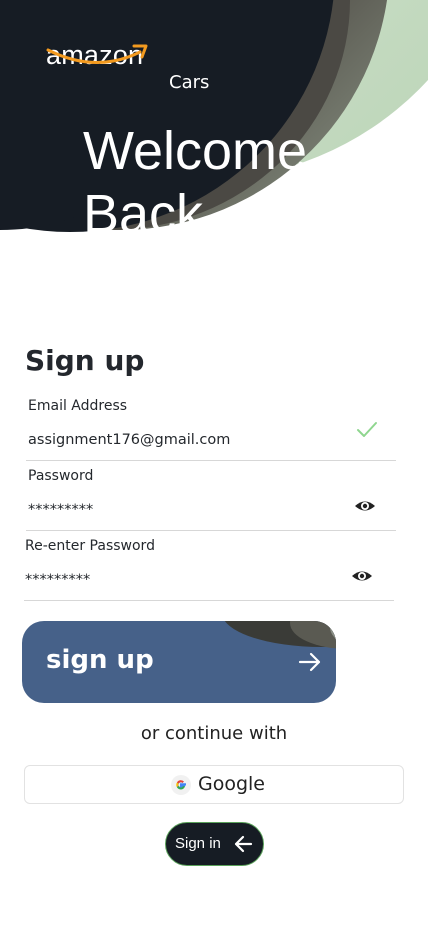  What do you see at coordinates (60, 510) in the screenshot?
I see `password-input: *********` at bounding box center [60, 510].